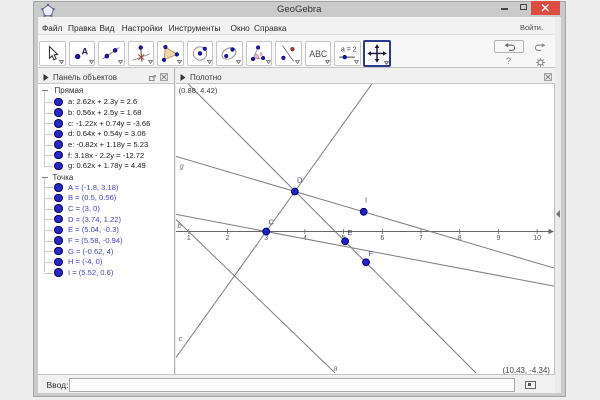 The width and height of the screenshot is (600, 400). I want to click on svg-text: a = 2, so click(349, 50).